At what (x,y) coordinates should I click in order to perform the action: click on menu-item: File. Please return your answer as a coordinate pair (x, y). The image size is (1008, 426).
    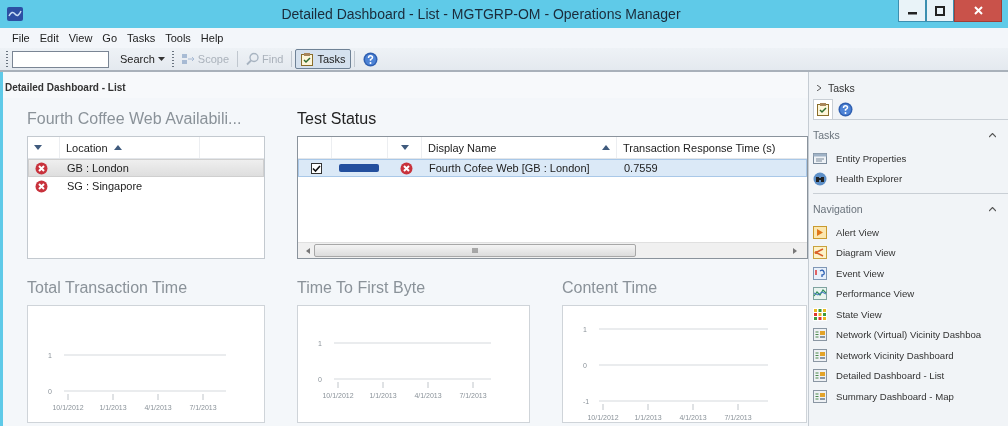
    Looking at the image, I should click on (21, 38).